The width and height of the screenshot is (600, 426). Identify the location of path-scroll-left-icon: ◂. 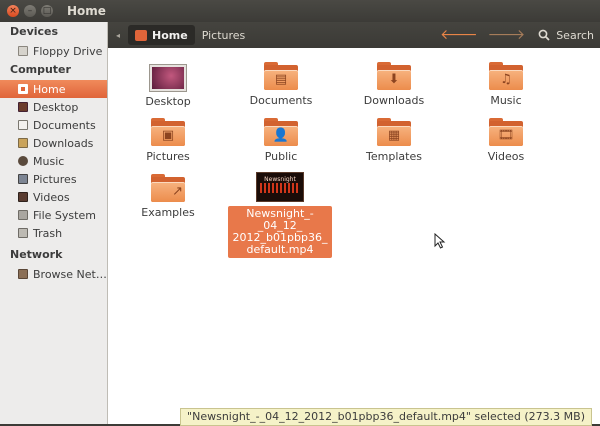
(118, 35).